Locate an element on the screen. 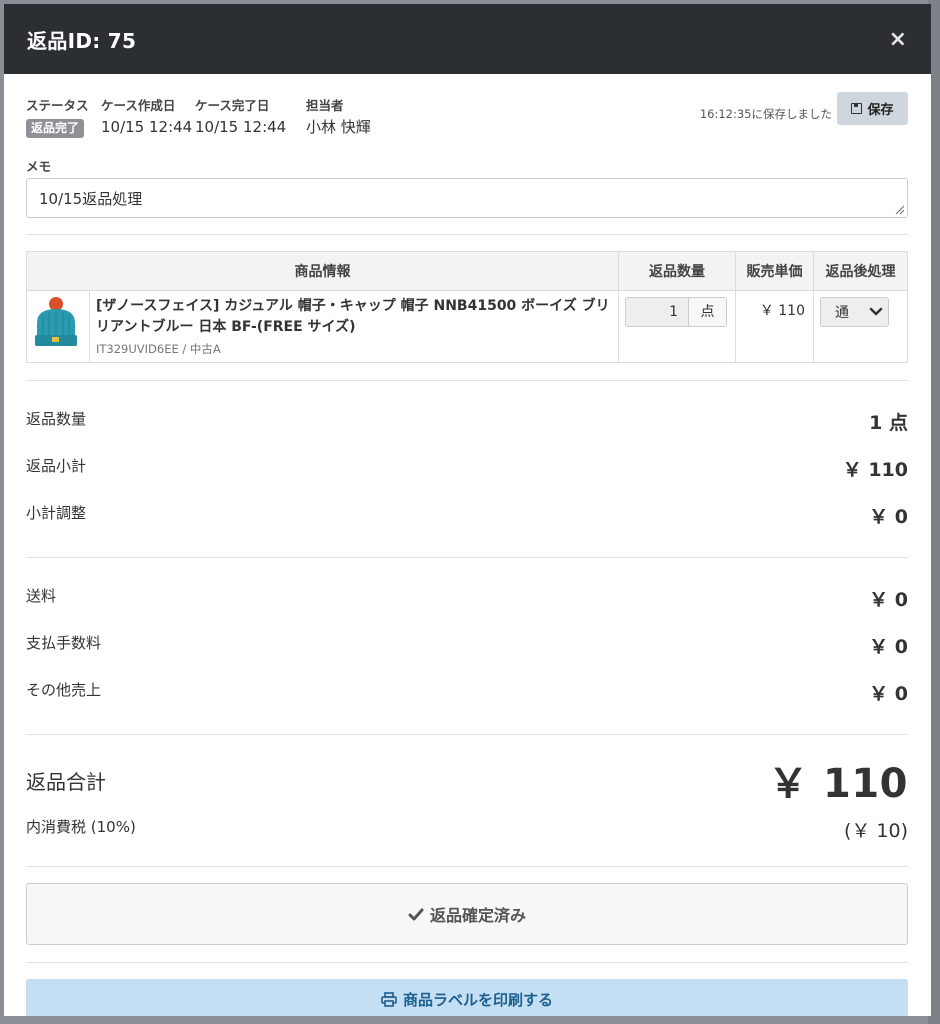 The height and width of the screenshot is (1024, 940). subtotal-row: 返品小計 ￥ 110 is located at coordinates (467, 468).